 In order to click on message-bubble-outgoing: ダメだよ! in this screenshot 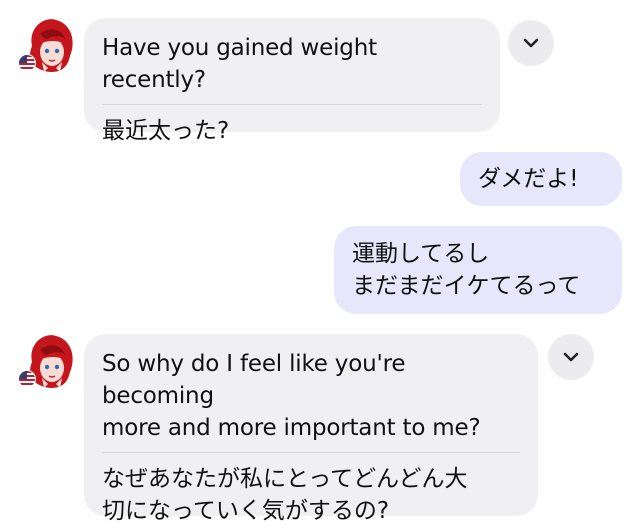, I will do `click(541, 179)`.